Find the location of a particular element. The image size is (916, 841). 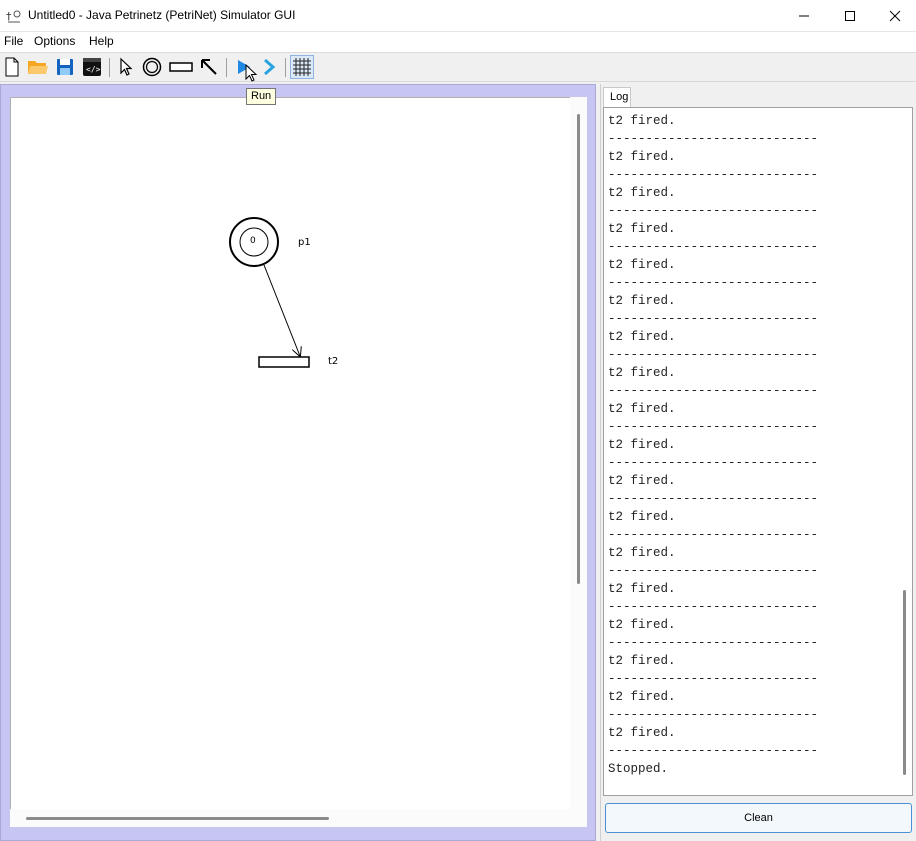

toolbar: </> is located at coordinates (458, 67).